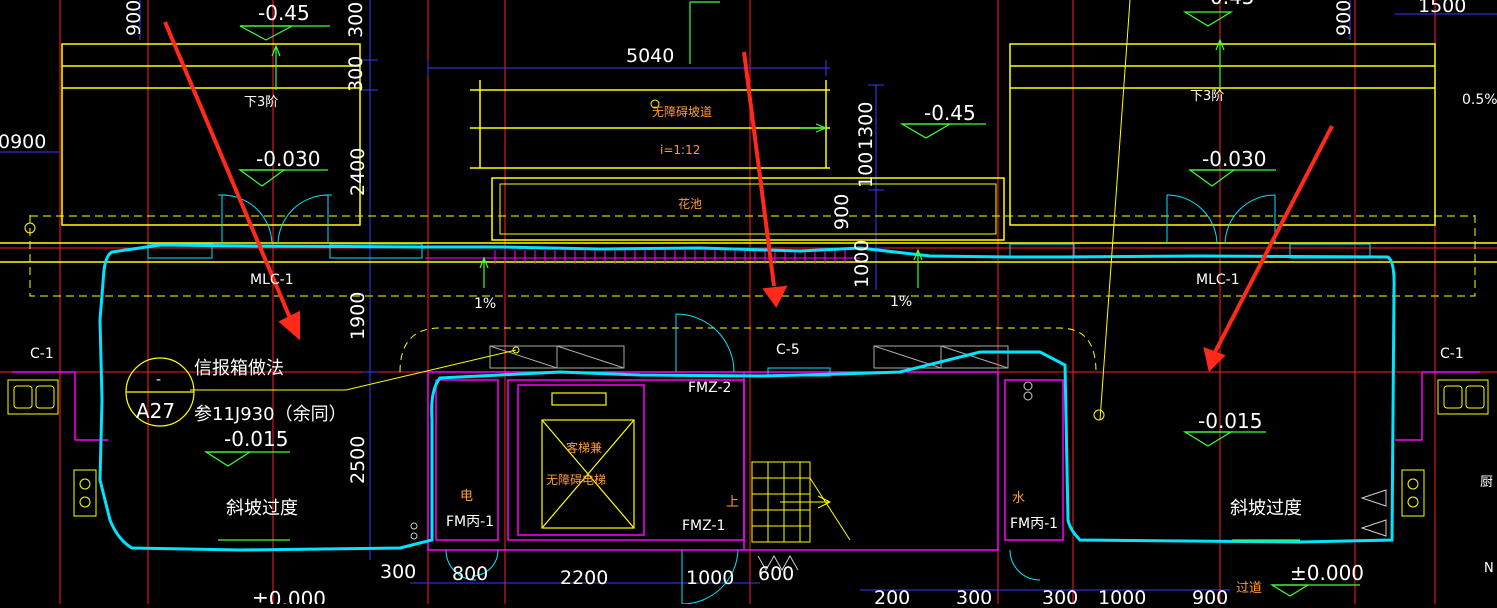  What do you see at coordinates (690, 203) in the screenshot?
I see `label-flower-bed: 花池` at bounding box center [690, 203].